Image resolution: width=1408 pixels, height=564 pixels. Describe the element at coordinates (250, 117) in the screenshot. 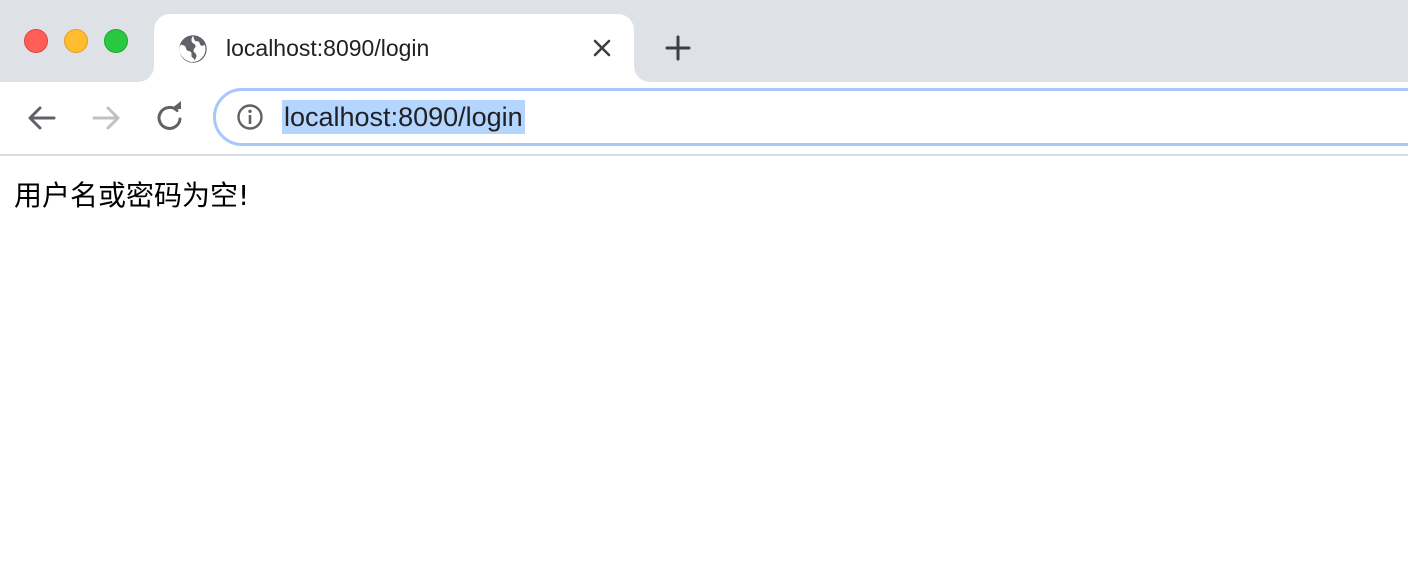

I see `info-icon` at that location.